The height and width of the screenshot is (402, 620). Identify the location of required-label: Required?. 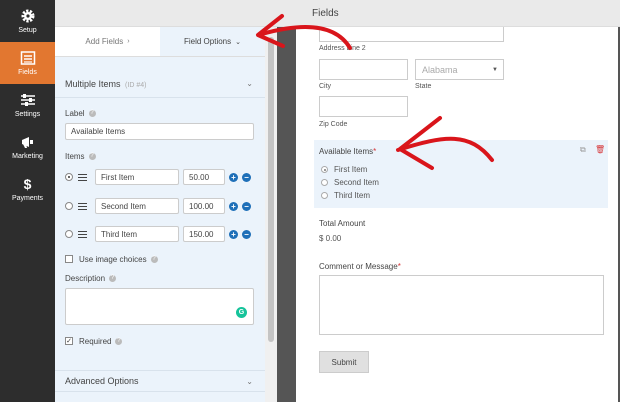
(101, 341).